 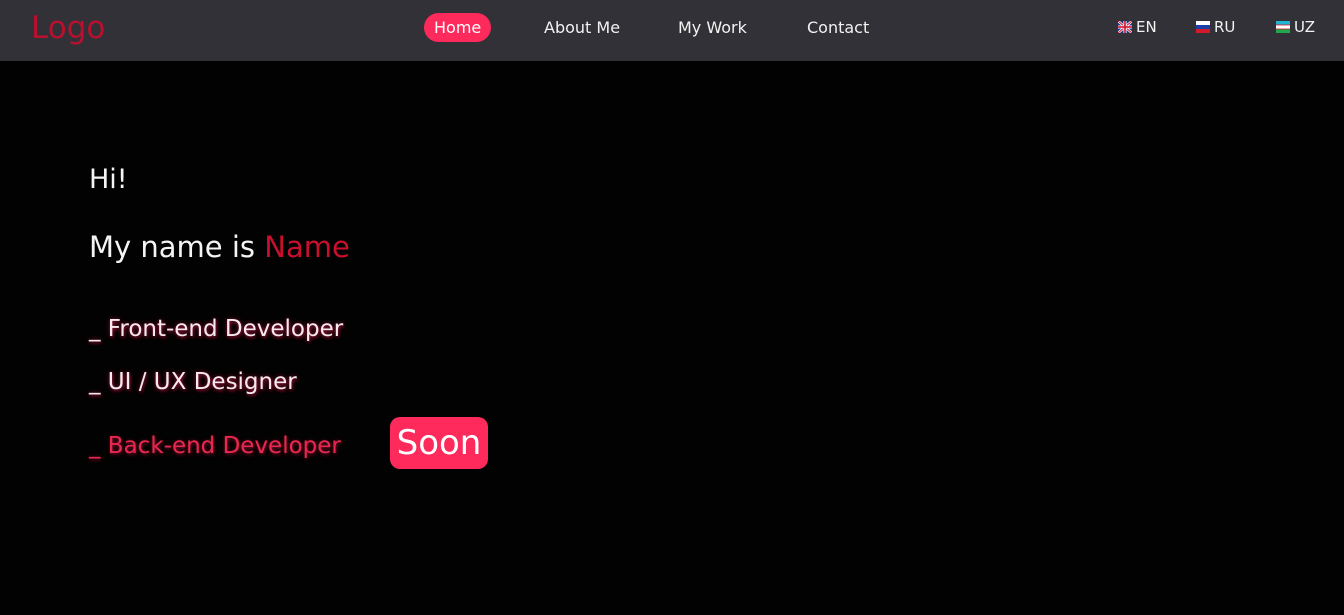 I want to click on nav-contact-link: Contact, so click(x=838, y=27).